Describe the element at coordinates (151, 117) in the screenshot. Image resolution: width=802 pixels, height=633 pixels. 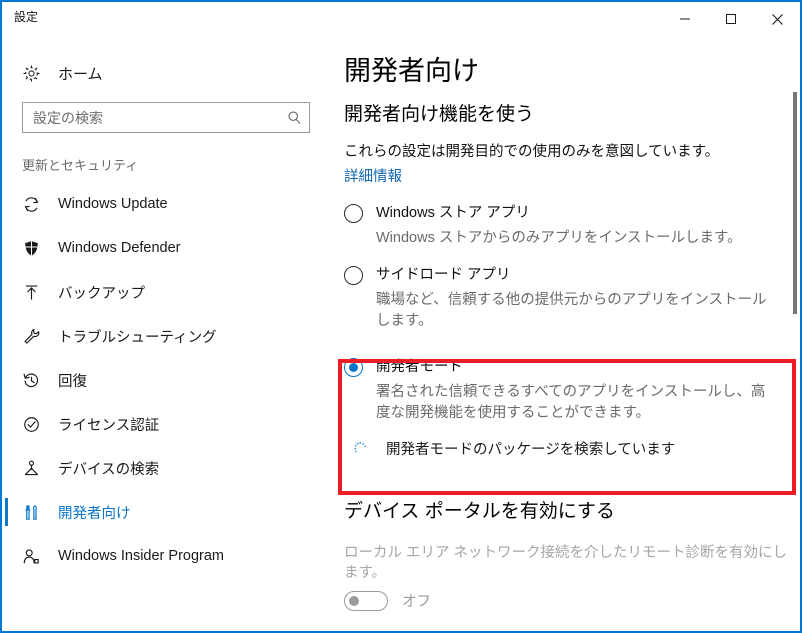
I see `search-input` at that location.